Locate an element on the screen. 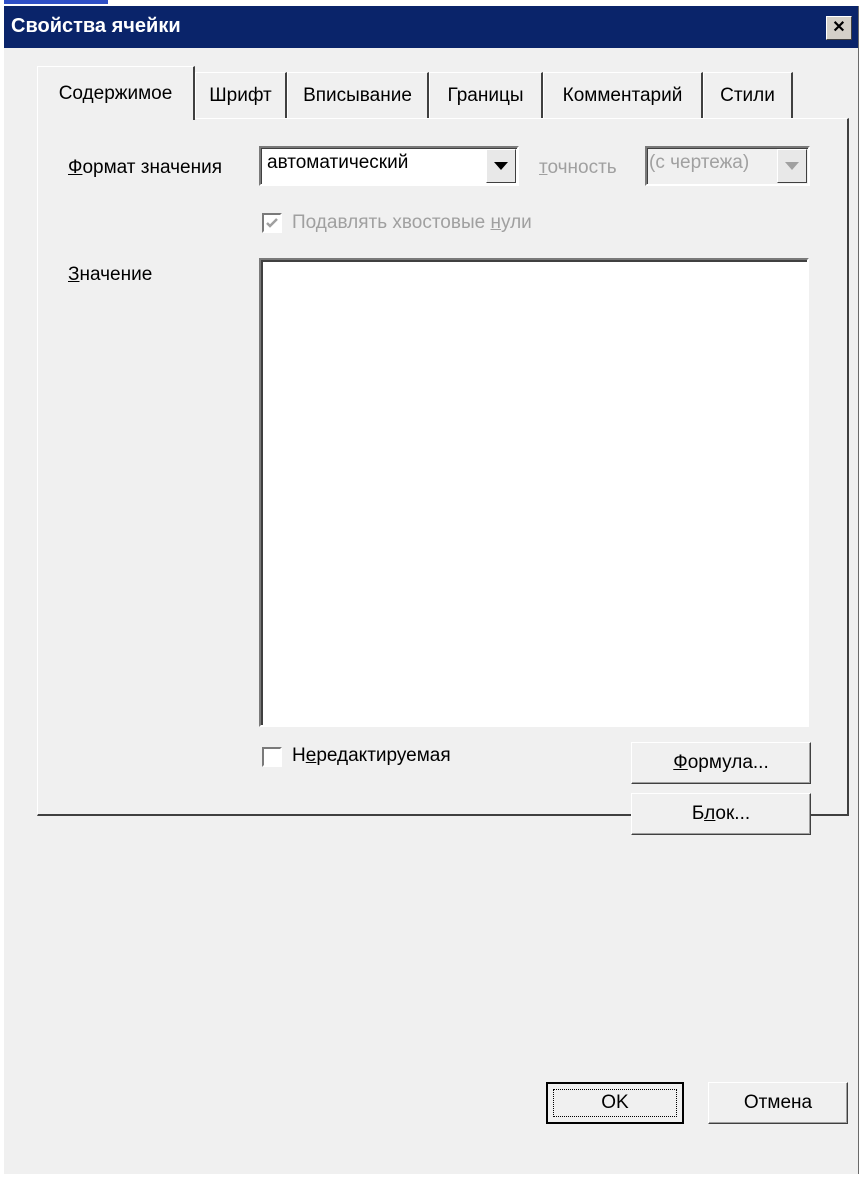 The width and height of the screenshot is (865, 1180). tab-fitting: Вписывание is located at coordinates (358, 95).